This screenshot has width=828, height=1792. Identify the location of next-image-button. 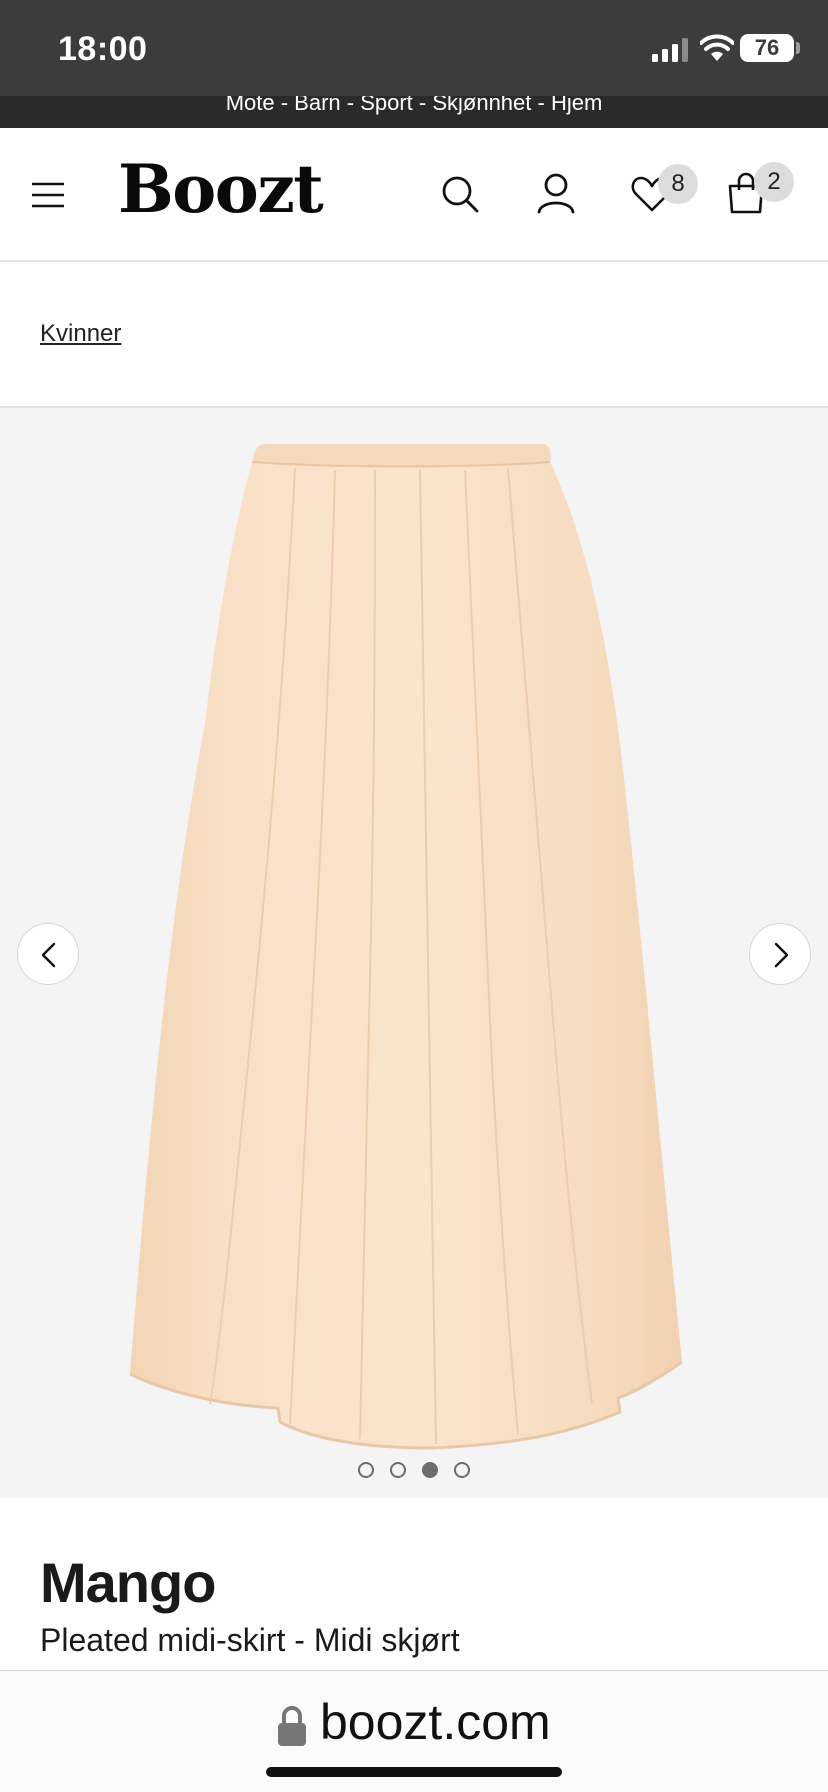
(780, 954).